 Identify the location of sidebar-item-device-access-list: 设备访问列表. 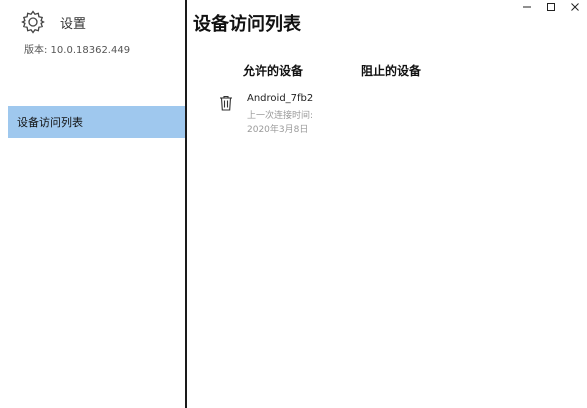
(96, 122).